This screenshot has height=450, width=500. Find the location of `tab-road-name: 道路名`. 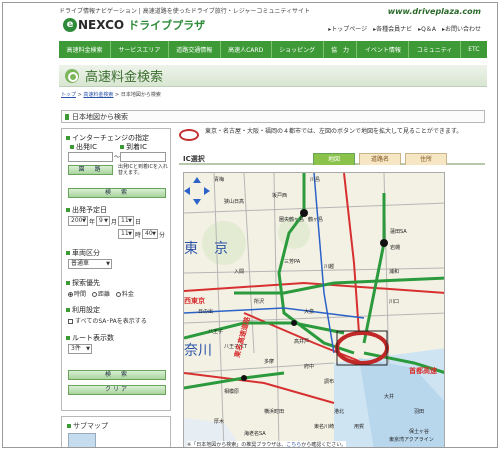

tab-road-name: 道路名 is located at coordinates (380, 159).